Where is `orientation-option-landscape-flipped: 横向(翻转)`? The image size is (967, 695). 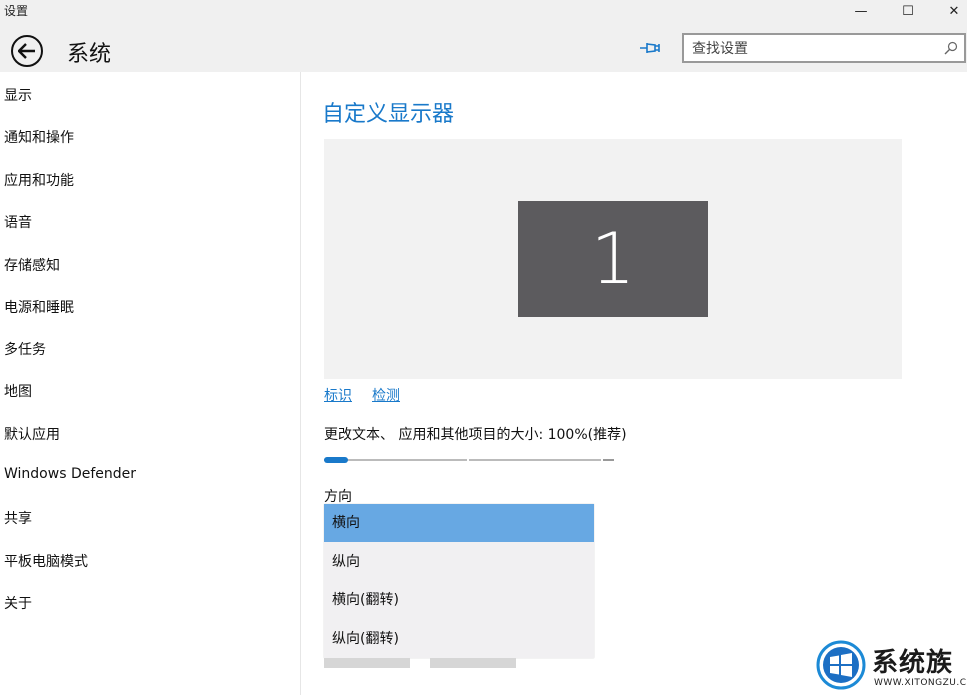
orientation-option-landscape-flipped: 横向(翻转) is located at coordinates (459, 600).